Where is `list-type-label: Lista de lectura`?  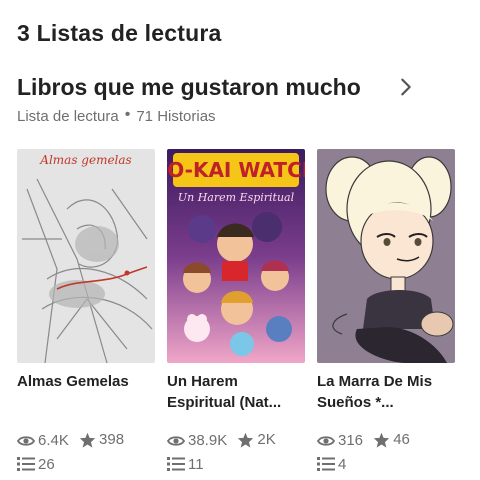
list-type-label: Lista de lectura is located at coordinates (68, 116).